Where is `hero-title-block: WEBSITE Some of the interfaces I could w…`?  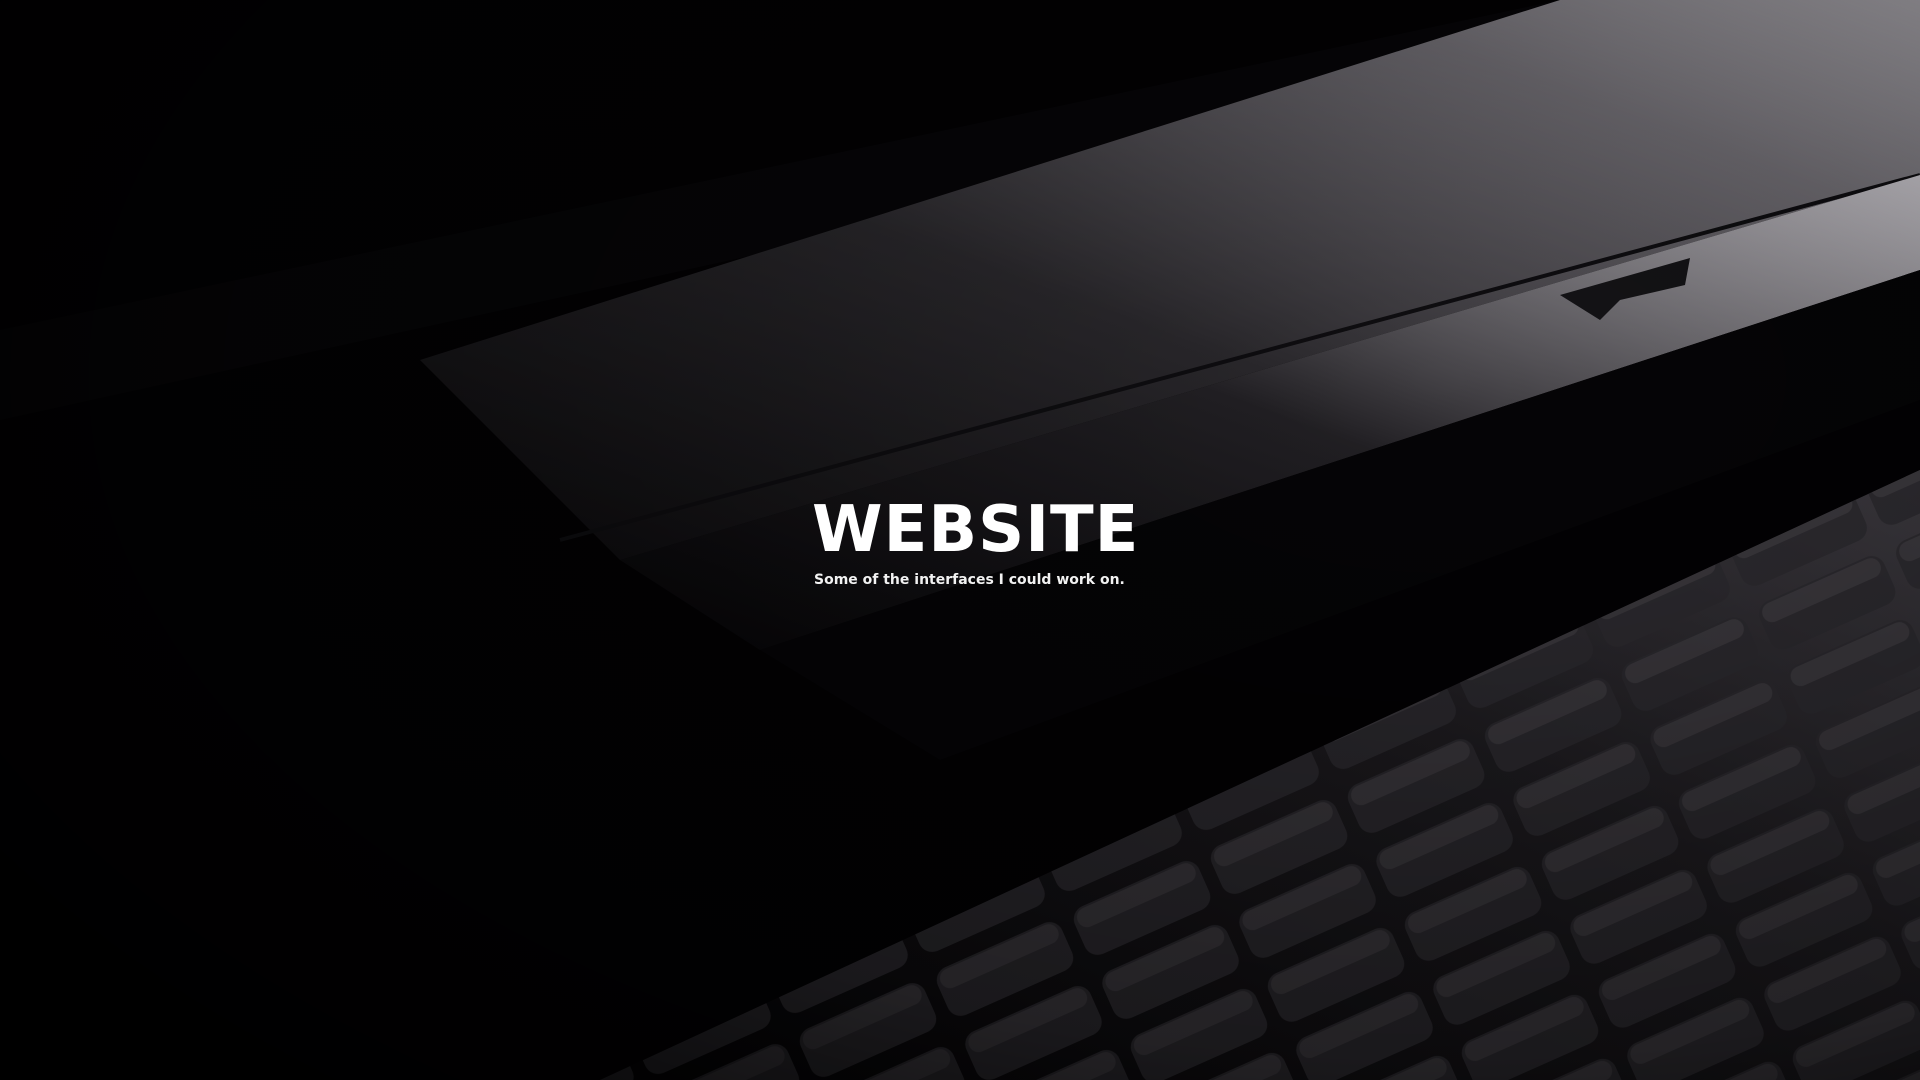
hero-title-block: WEBSITE Some of the interfaces I could w… is located at coordinates (976, 541).